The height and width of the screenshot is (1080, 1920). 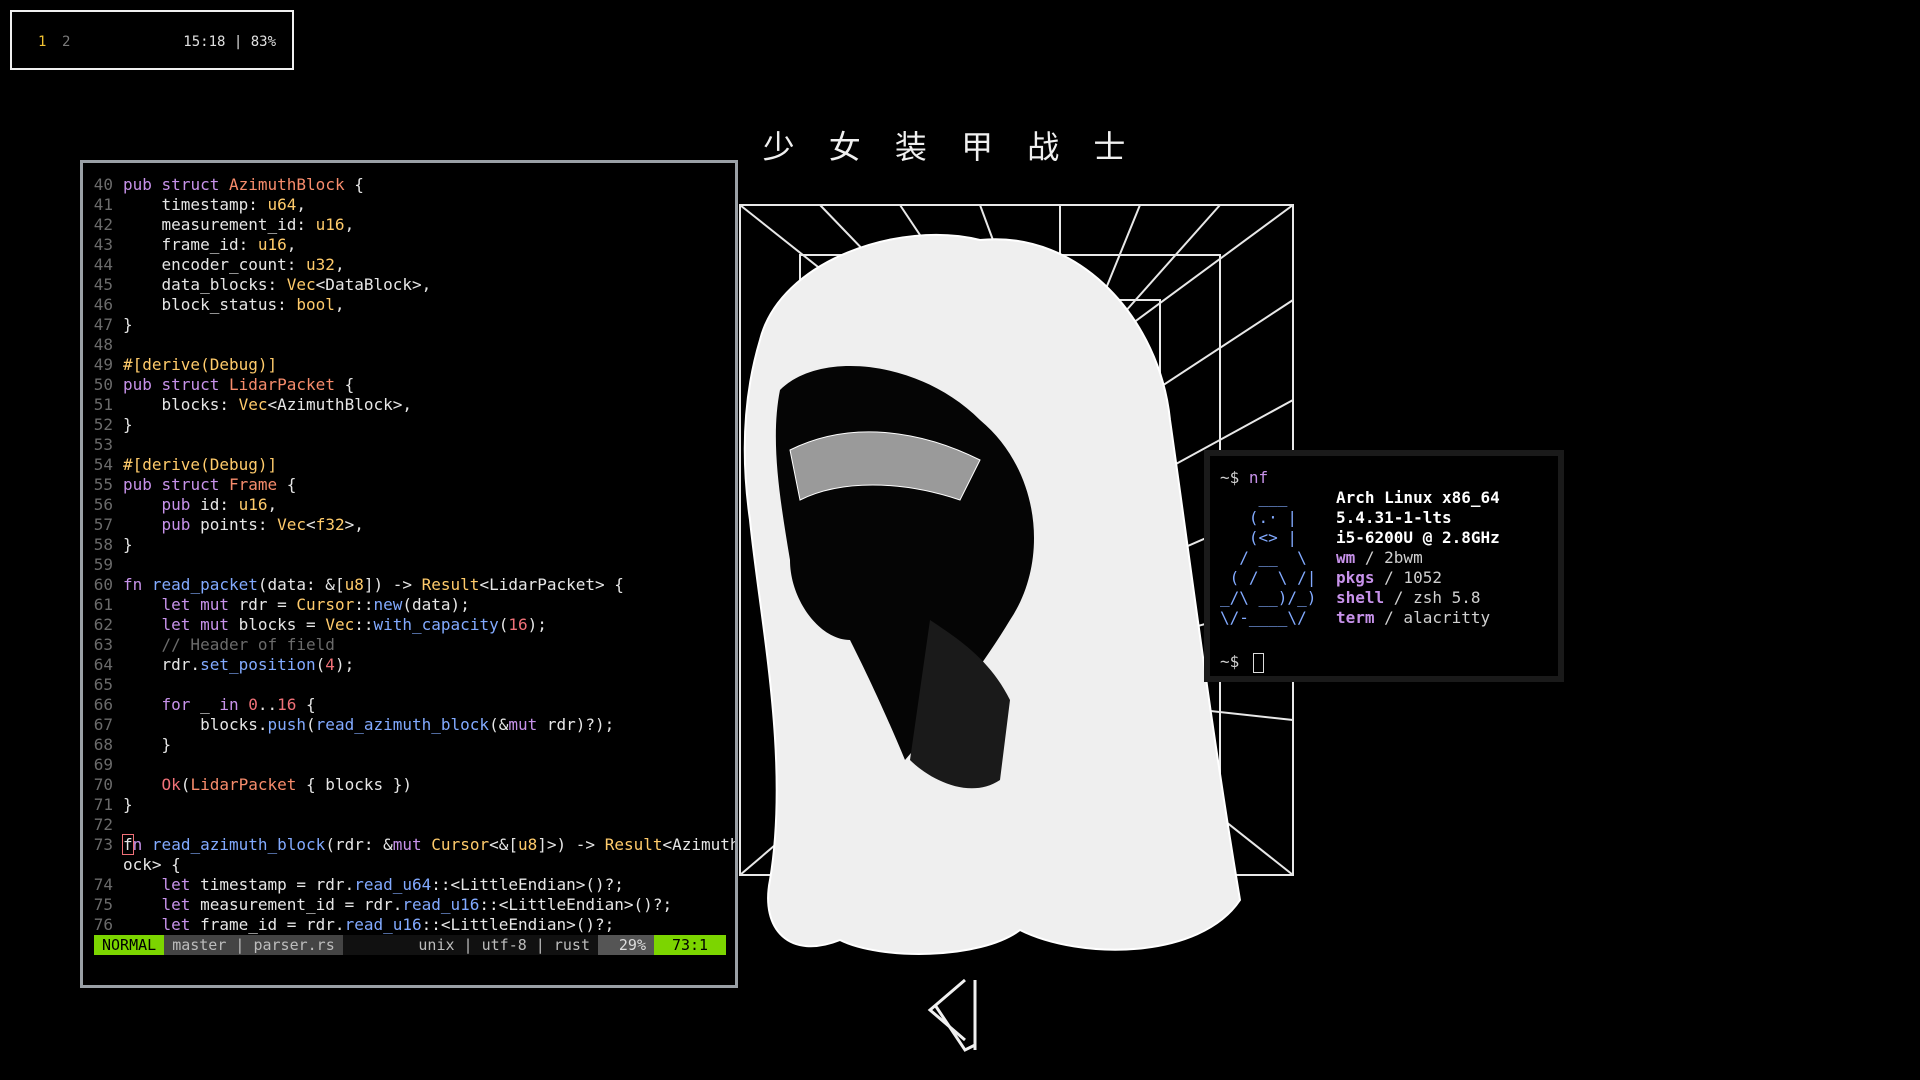 What do you see at coordinates (234, 264) in the screenshot?
I see `line-text: encoder_count: u32,` at bounding box center [234, 264].